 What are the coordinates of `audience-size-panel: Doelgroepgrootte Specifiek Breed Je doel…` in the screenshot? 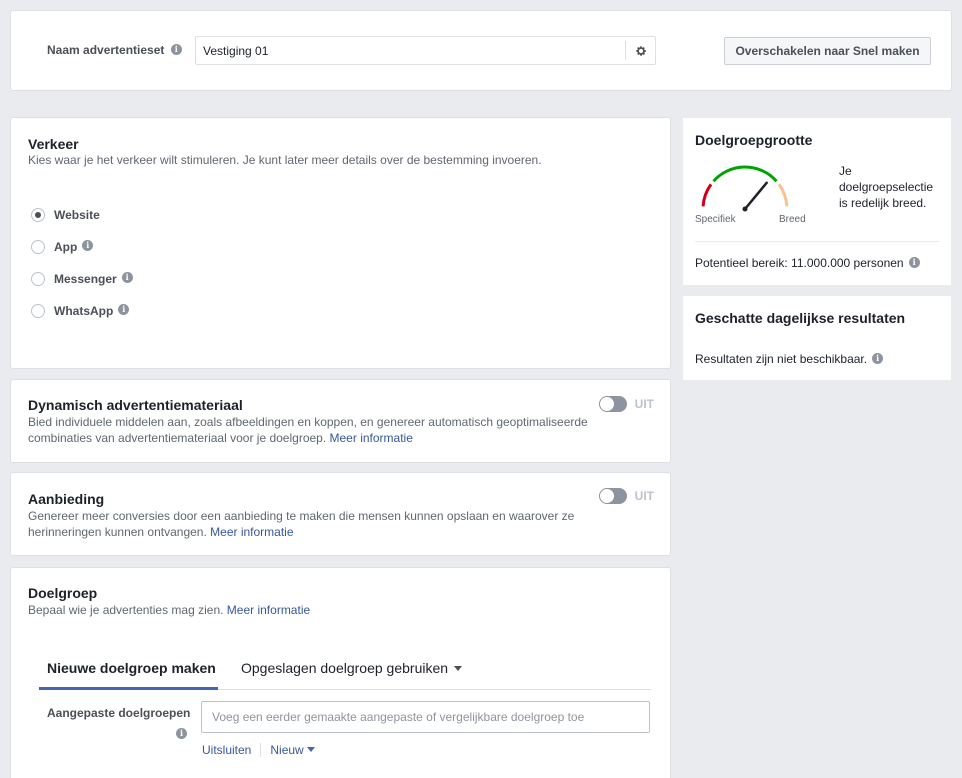 It's located at (817, 201).